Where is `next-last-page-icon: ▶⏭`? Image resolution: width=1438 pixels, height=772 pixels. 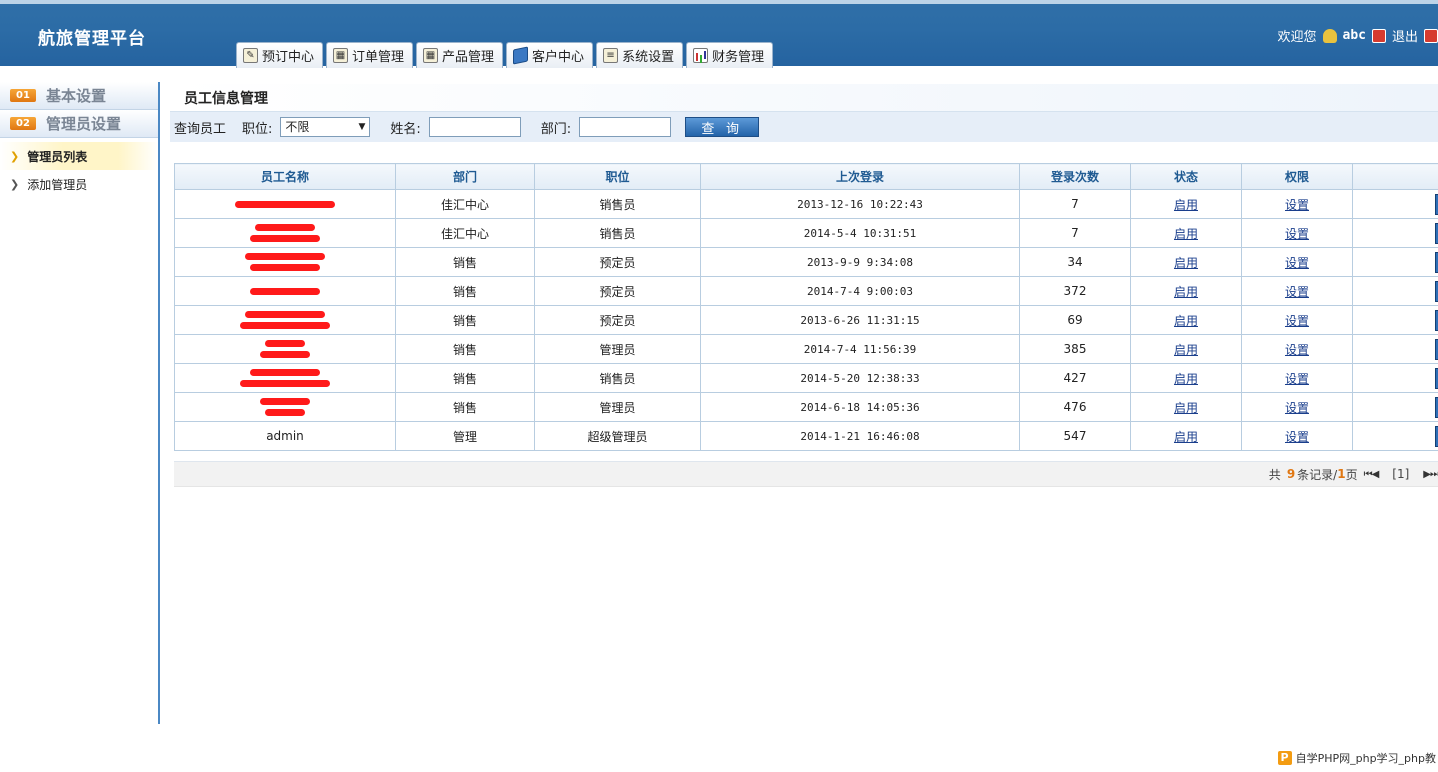
next-last-page-icon: ▶⏭ is located at coordinates (1430, 474).